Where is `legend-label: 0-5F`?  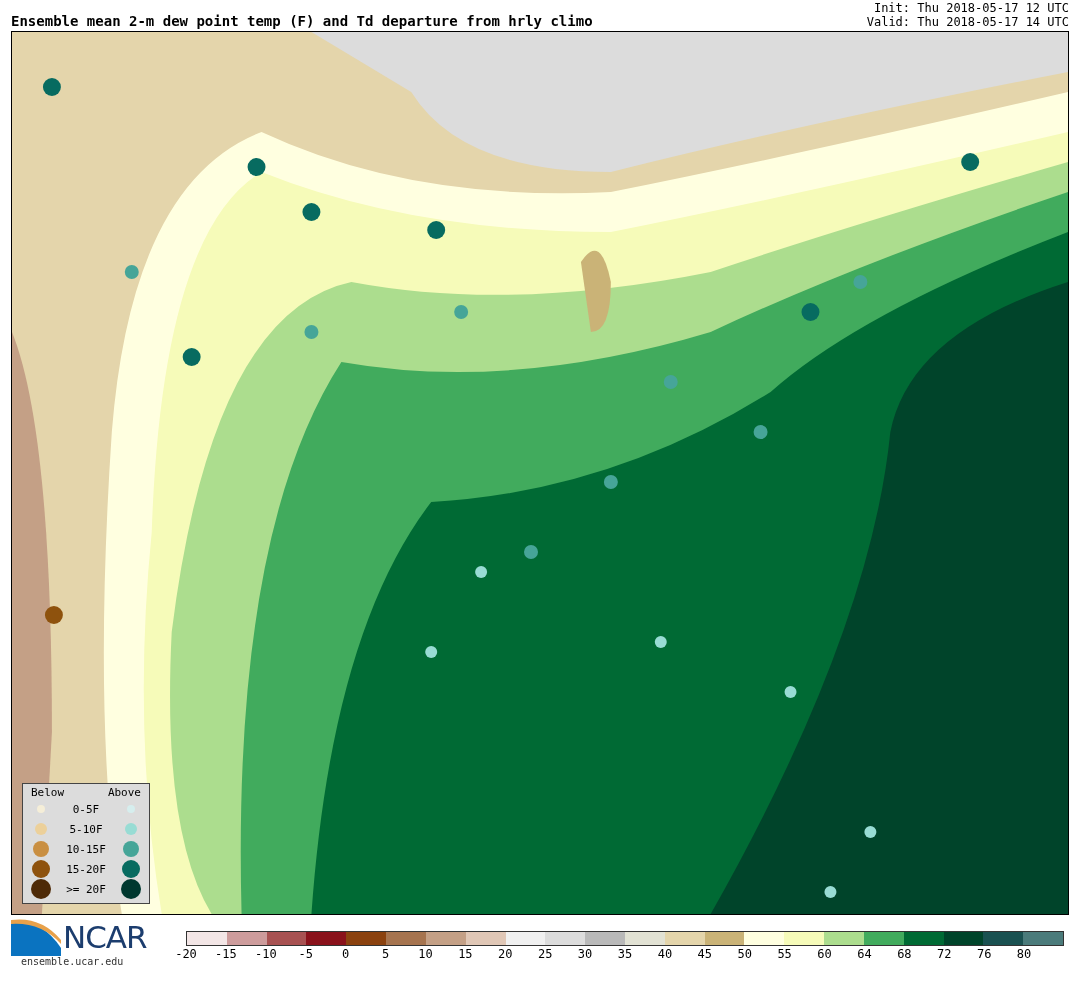 legend-label: 0-5F is located at coordinates (86, 809).